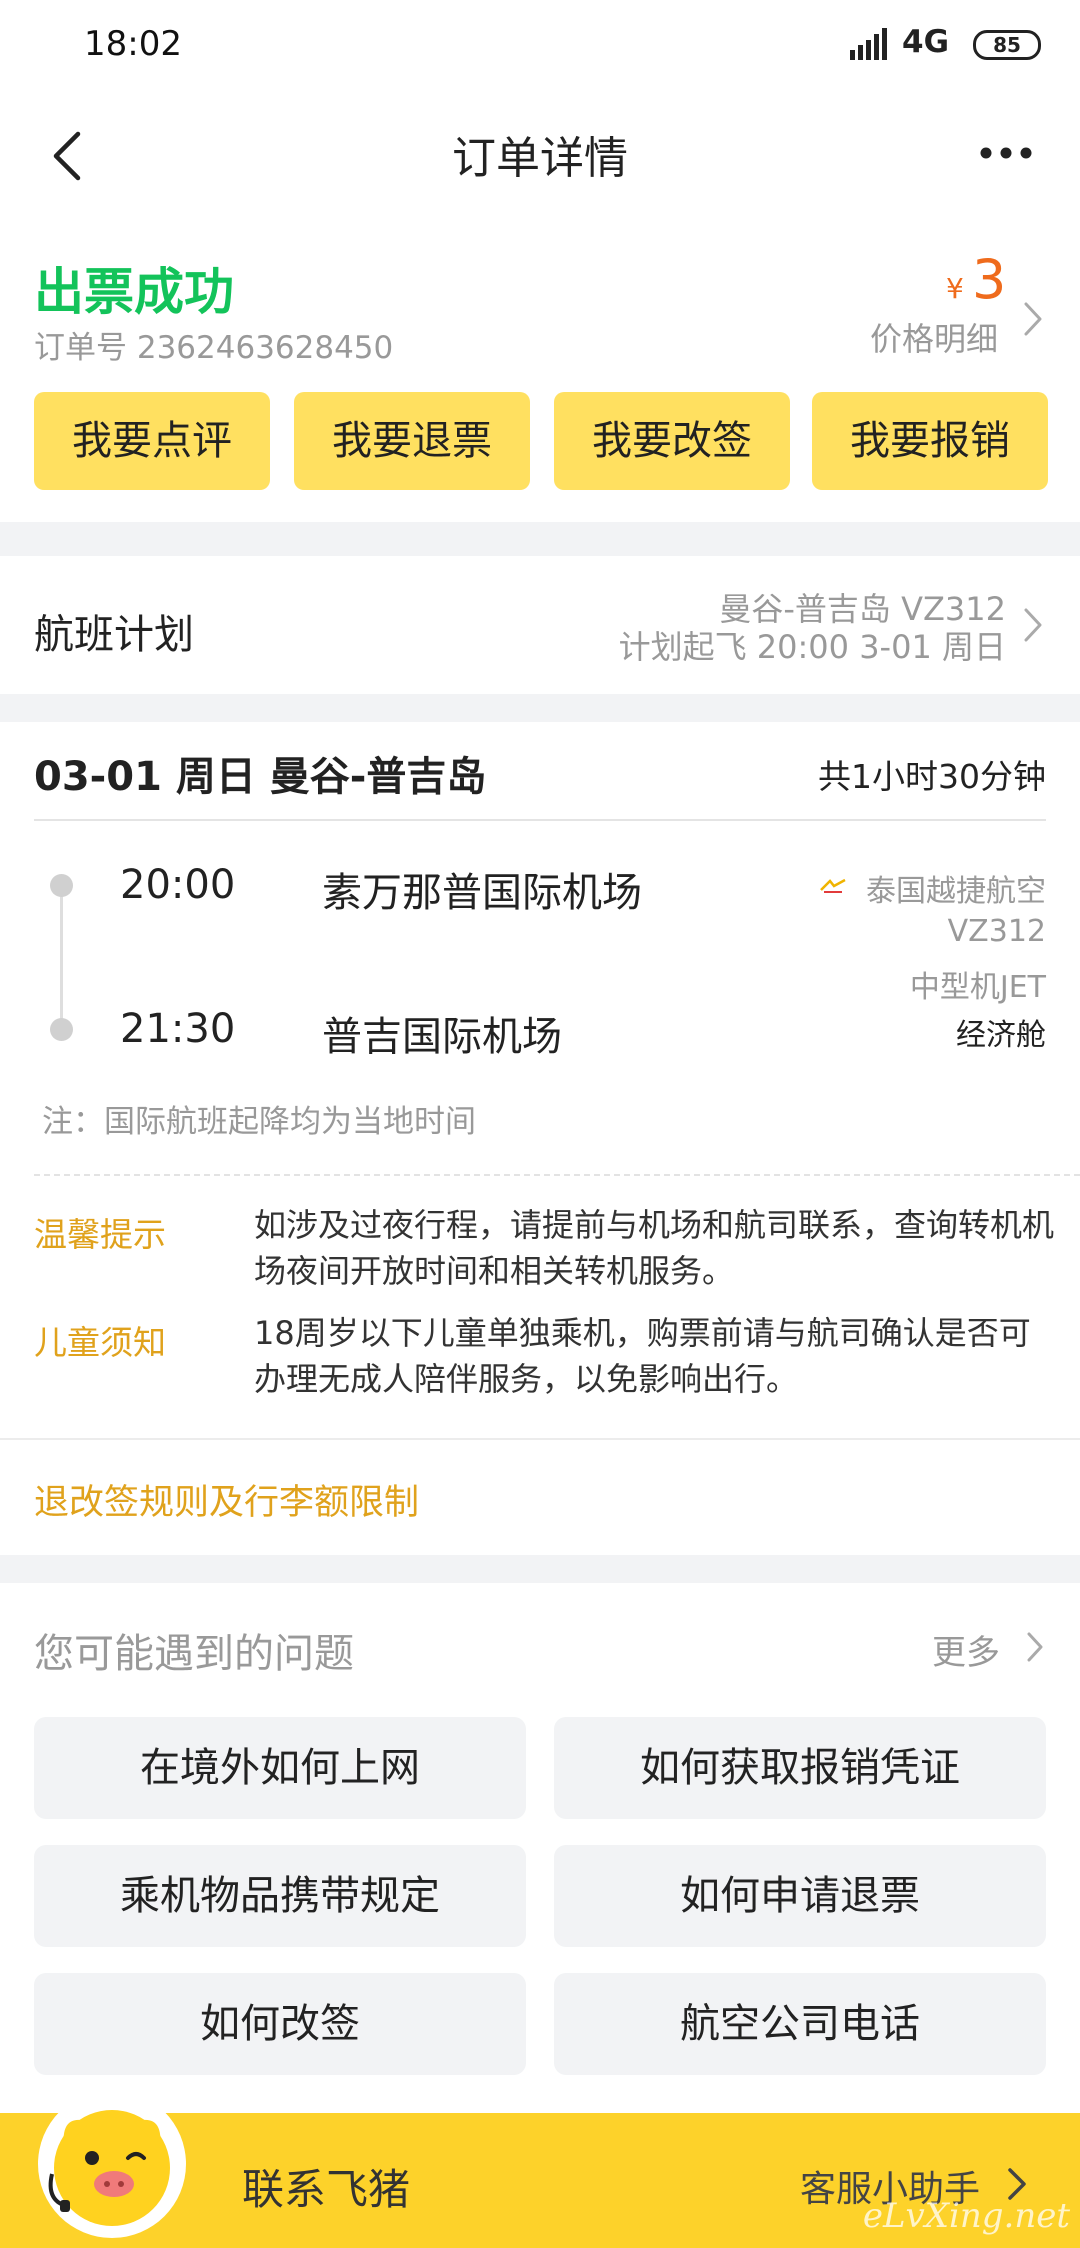 The height and width of the screenshot is (2248, 1080). I want to click on page-title: 订单详情, so click(540, 158).